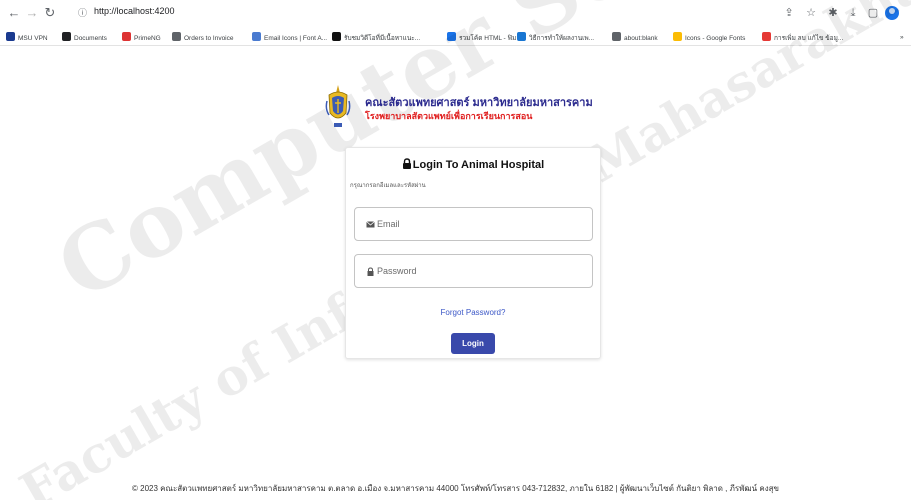  What do you see at coordinates (789, 13) in the screenshot?
I see `share-icon: ⇪` at bounding box center [789, 13].